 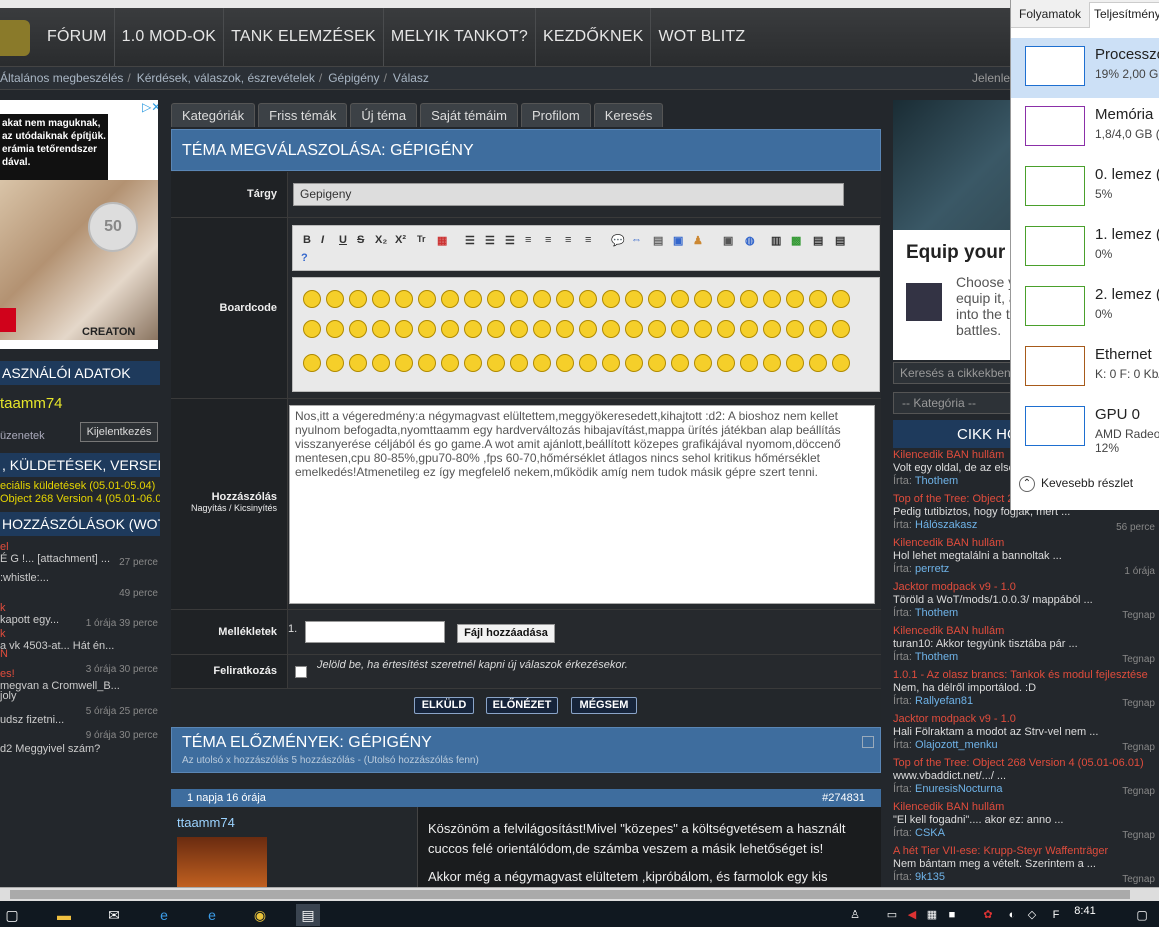 What do you see at coordinates (168, 37) in the screenshot?
I see `nav-item: 1.0 MOD-OK` at bounding box center [168, 37].